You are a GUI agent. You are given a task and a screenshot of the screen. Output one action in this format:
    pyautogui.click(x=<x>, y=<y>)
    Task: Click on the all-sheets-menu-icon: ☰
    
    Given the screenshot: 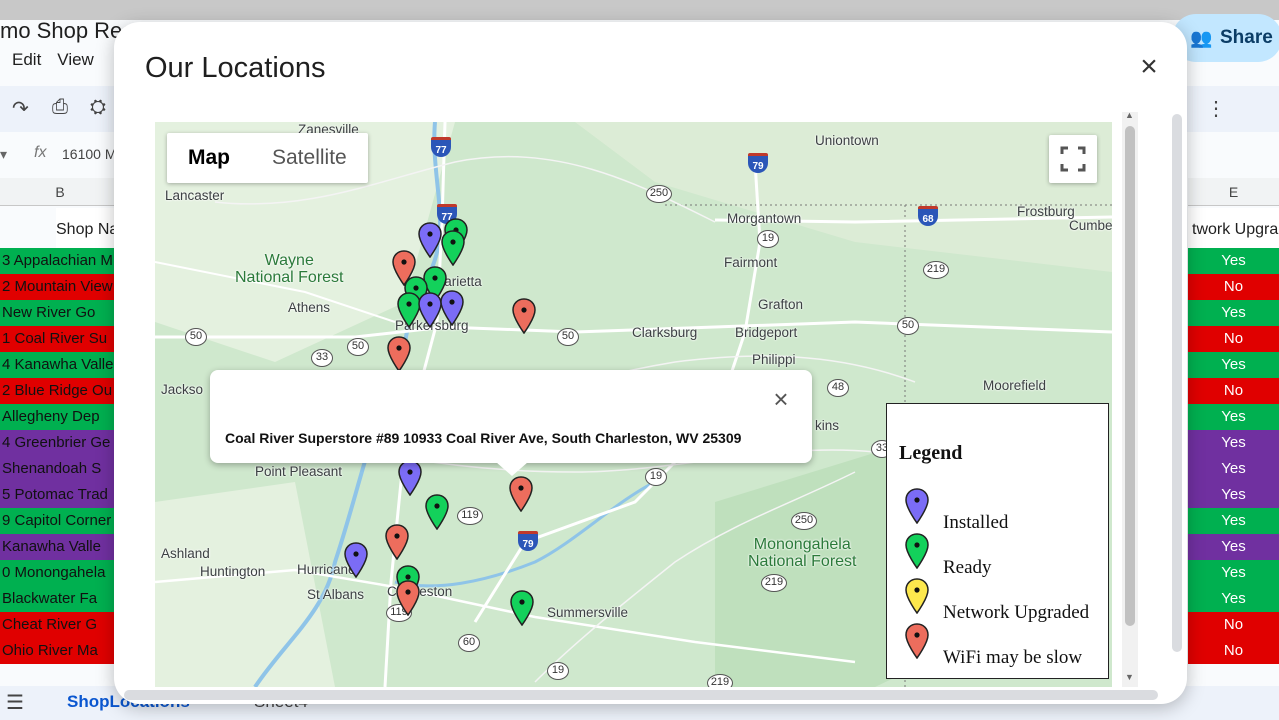 What is the action you would take?
    pyautogui.click(x=15, y=702)
    